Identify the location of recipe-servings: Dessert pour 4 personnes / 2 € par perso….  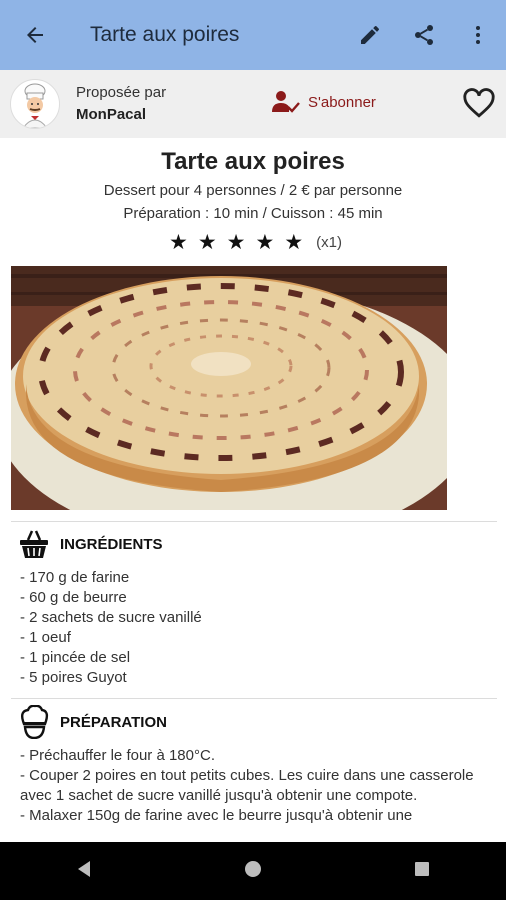
(253, 190).